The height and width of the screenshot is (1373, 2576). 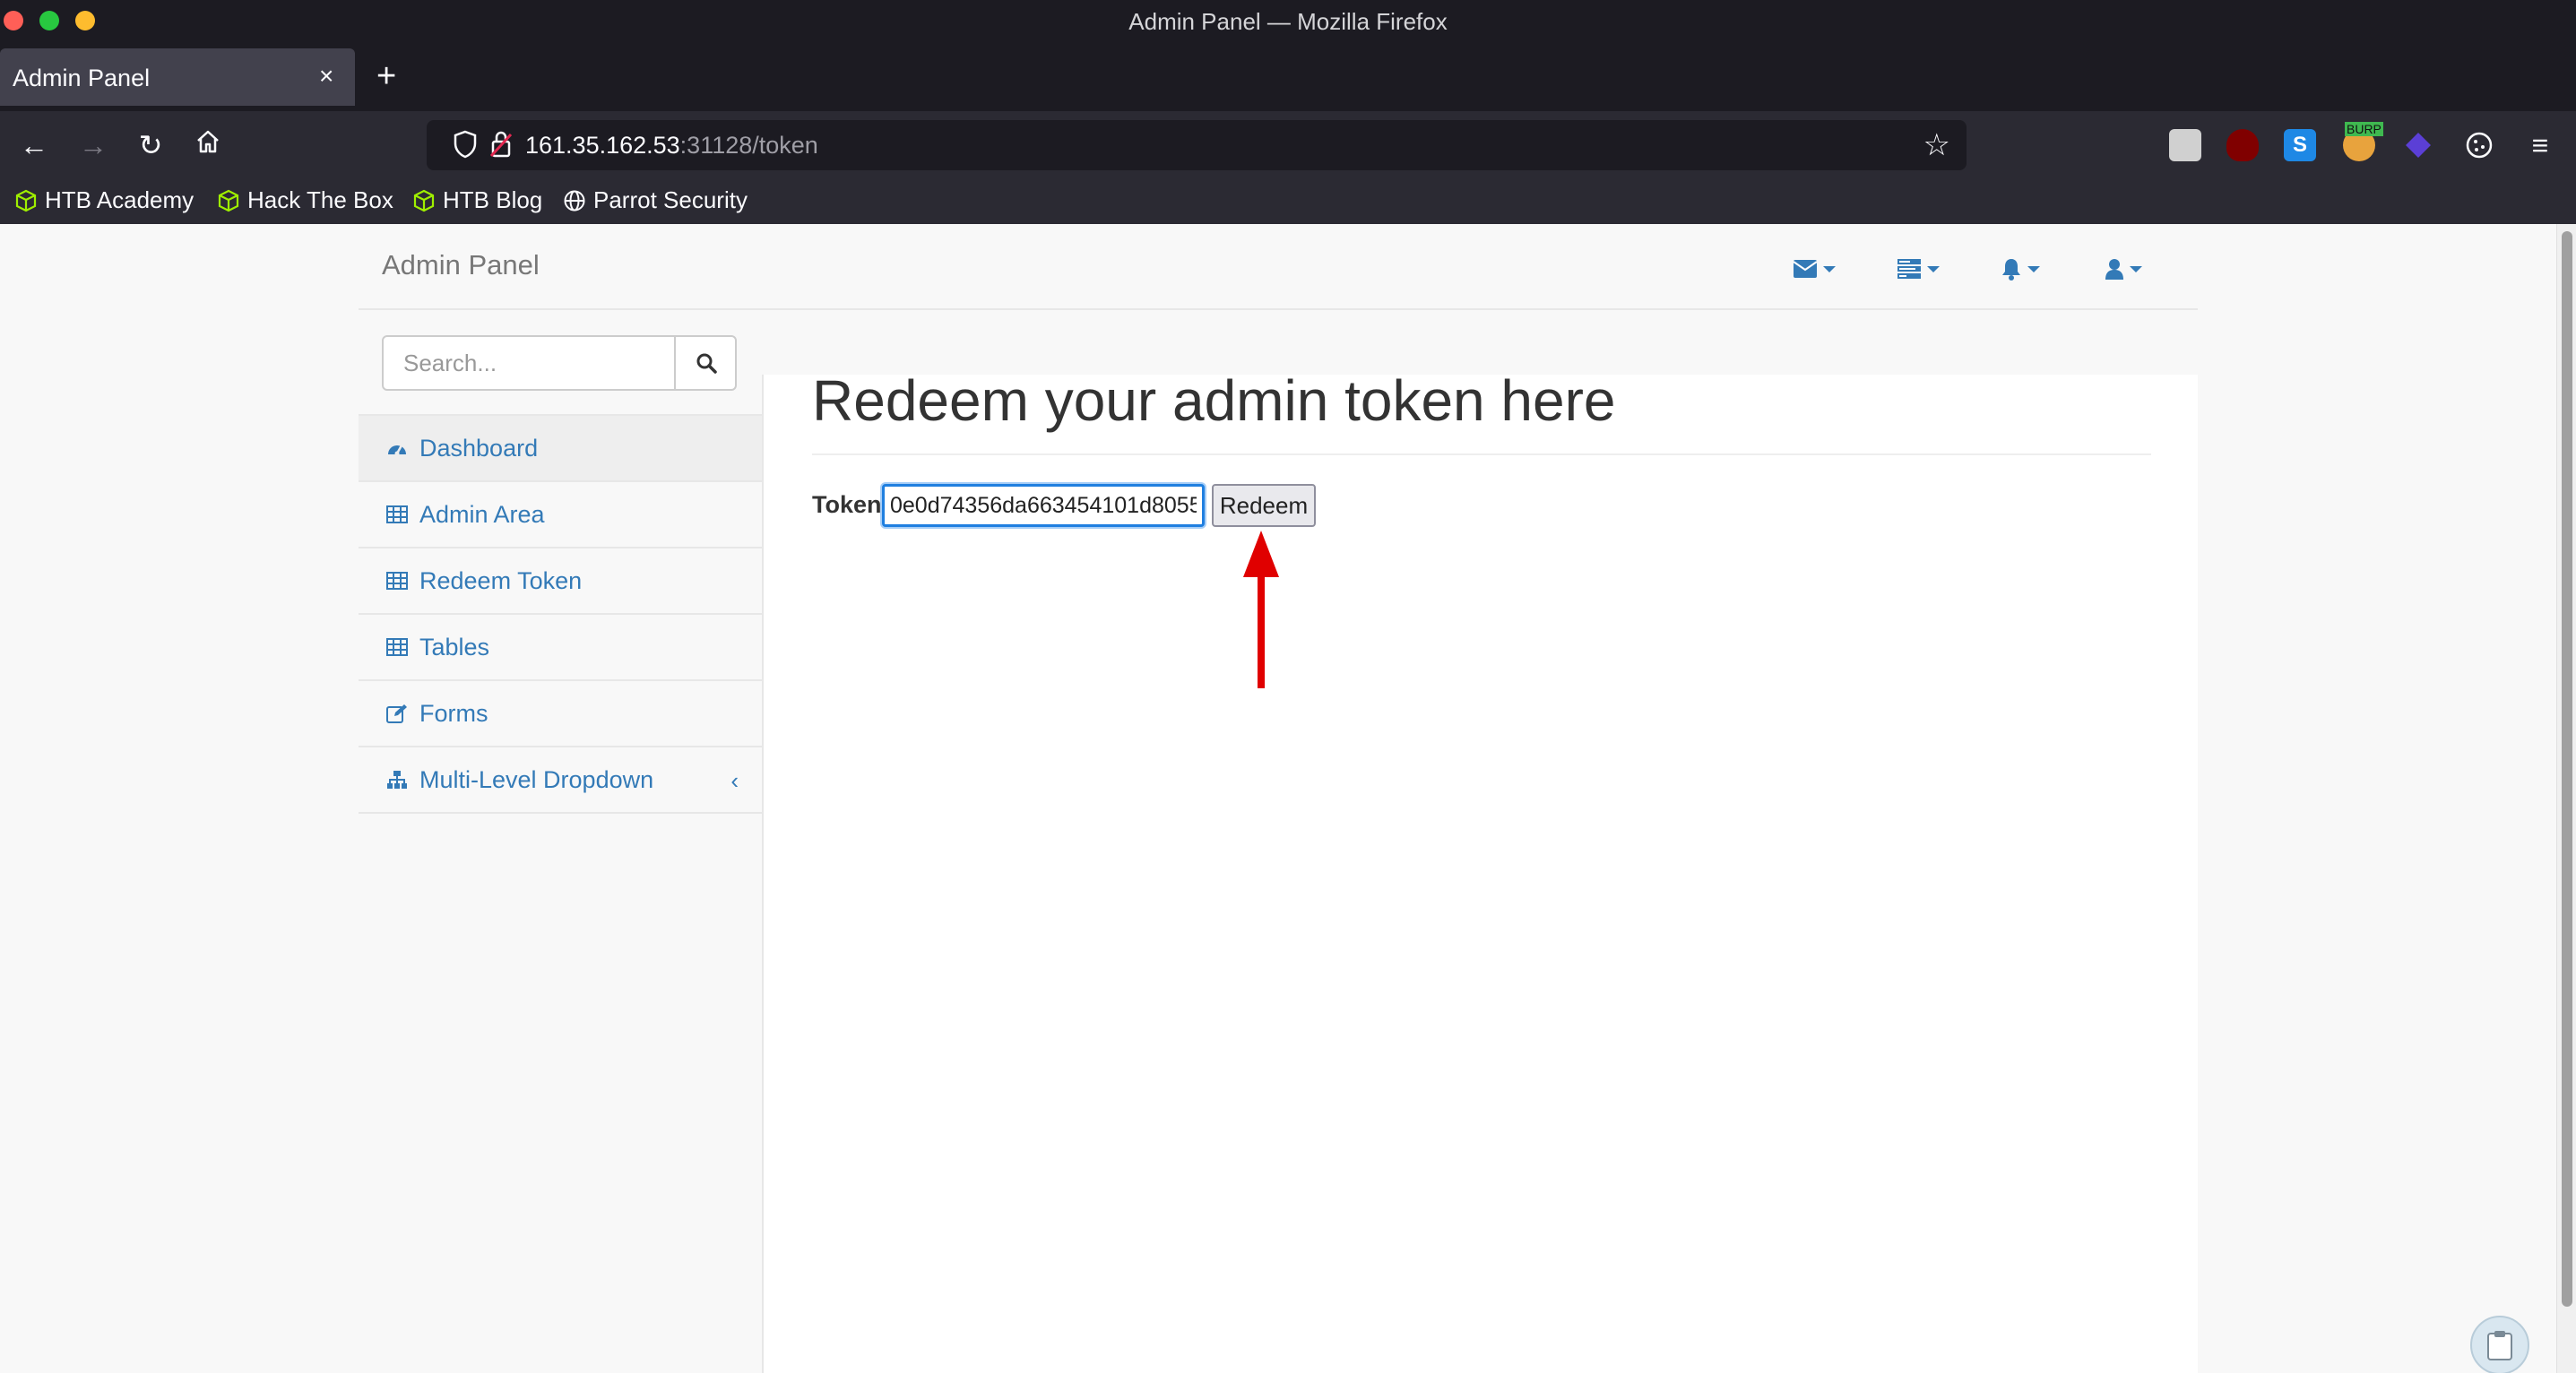 What do you see at coordinates (529, 363) in the screenshot?
I see `search-input` at bounding box center [529, 363].